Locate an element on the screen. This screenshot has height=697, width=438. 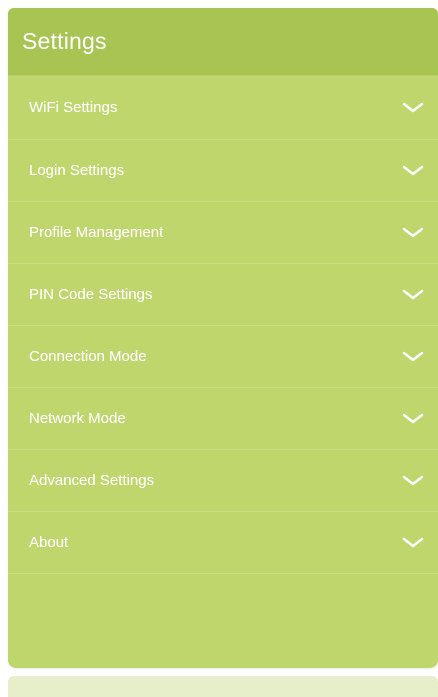
menu-item-login-settings: Login Settings is located at coordinates (223, 171).